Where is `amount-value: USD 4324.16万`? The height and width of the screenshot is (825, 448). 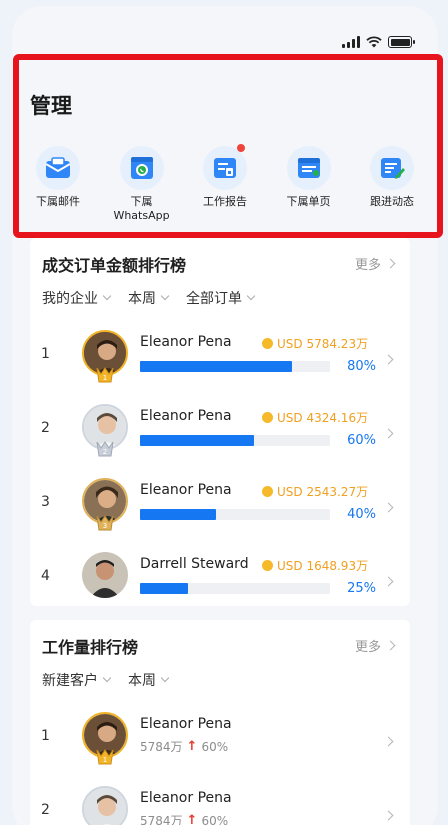
amount-value: USD 4324.16万 is located at coordinates (323, 418).